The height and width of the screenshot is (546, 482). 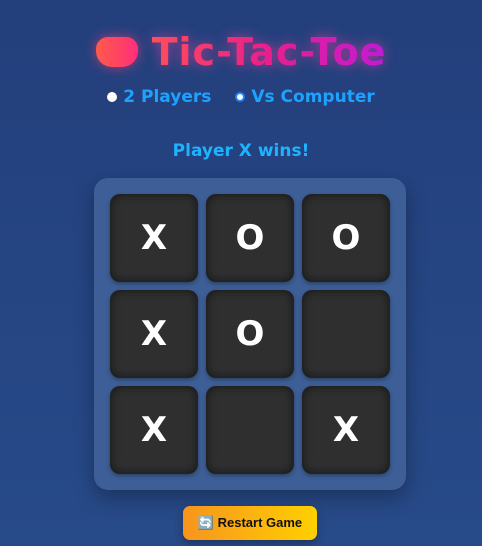 I want to click on game-status: Player X wins!, so click(x=241, y=151).